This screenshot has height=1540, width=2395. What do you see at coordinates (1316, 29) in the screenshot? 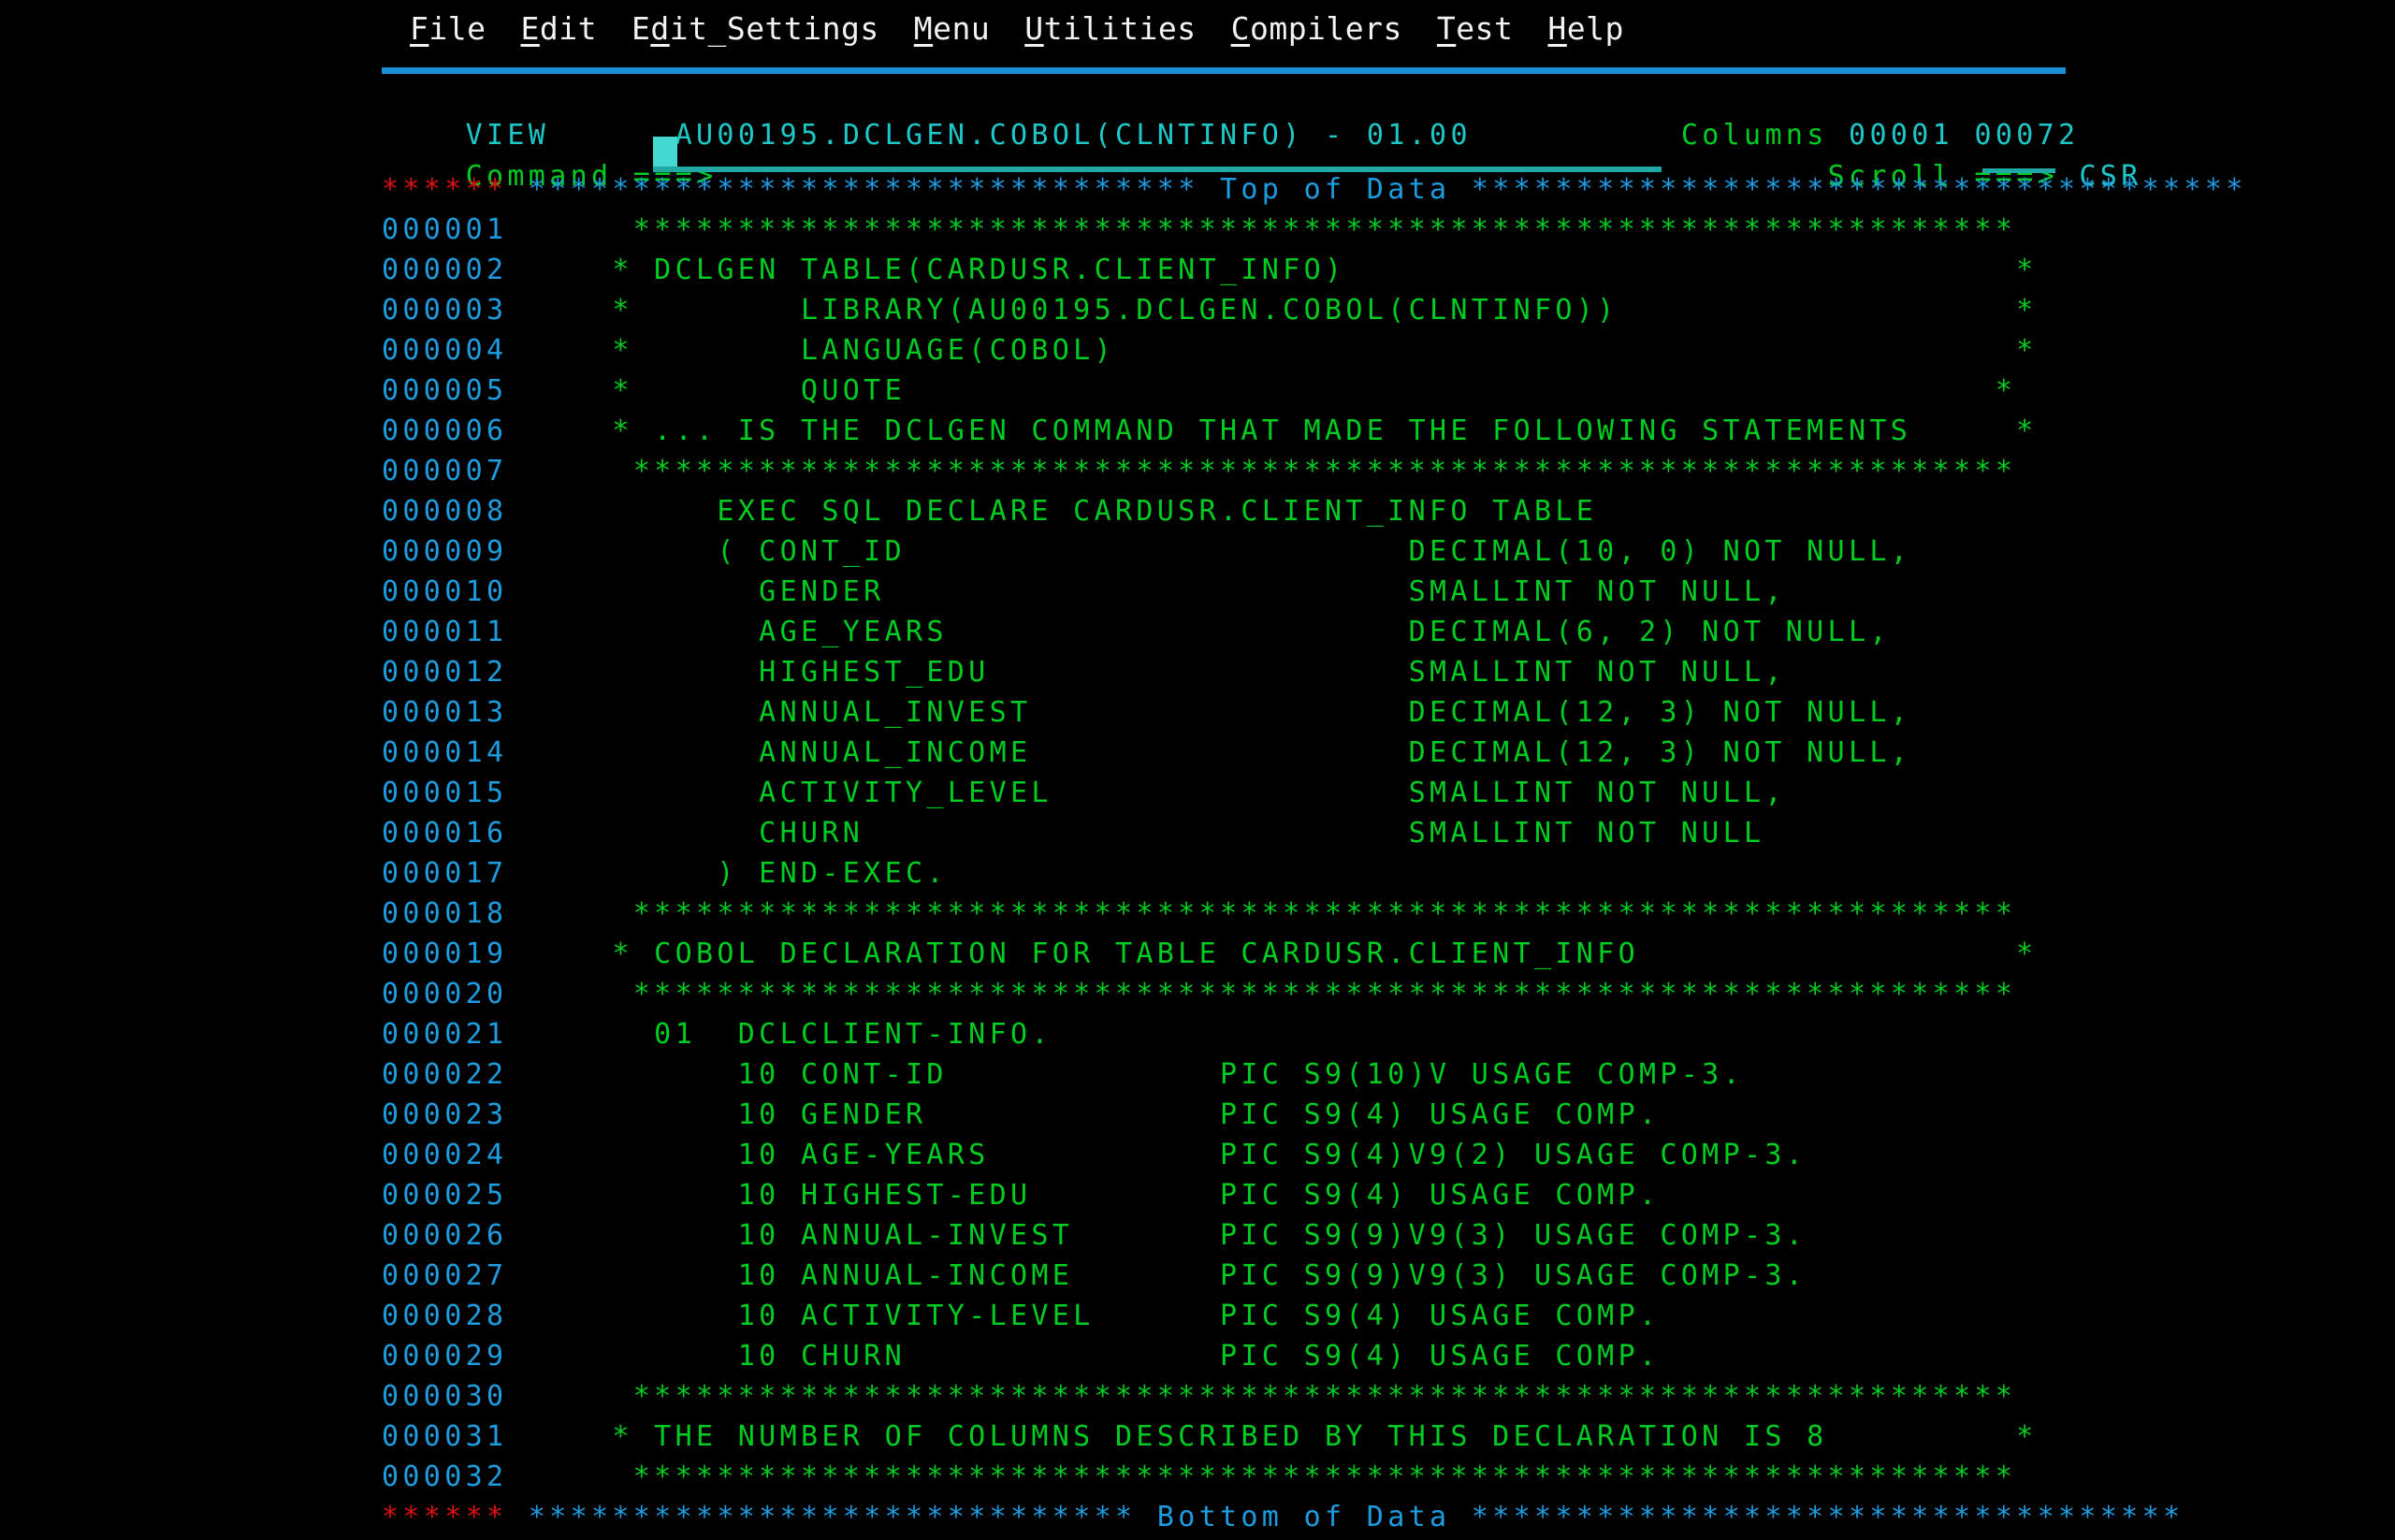
I see `menu-item-compilers: Compilers` at bounding box center [1316, 29].